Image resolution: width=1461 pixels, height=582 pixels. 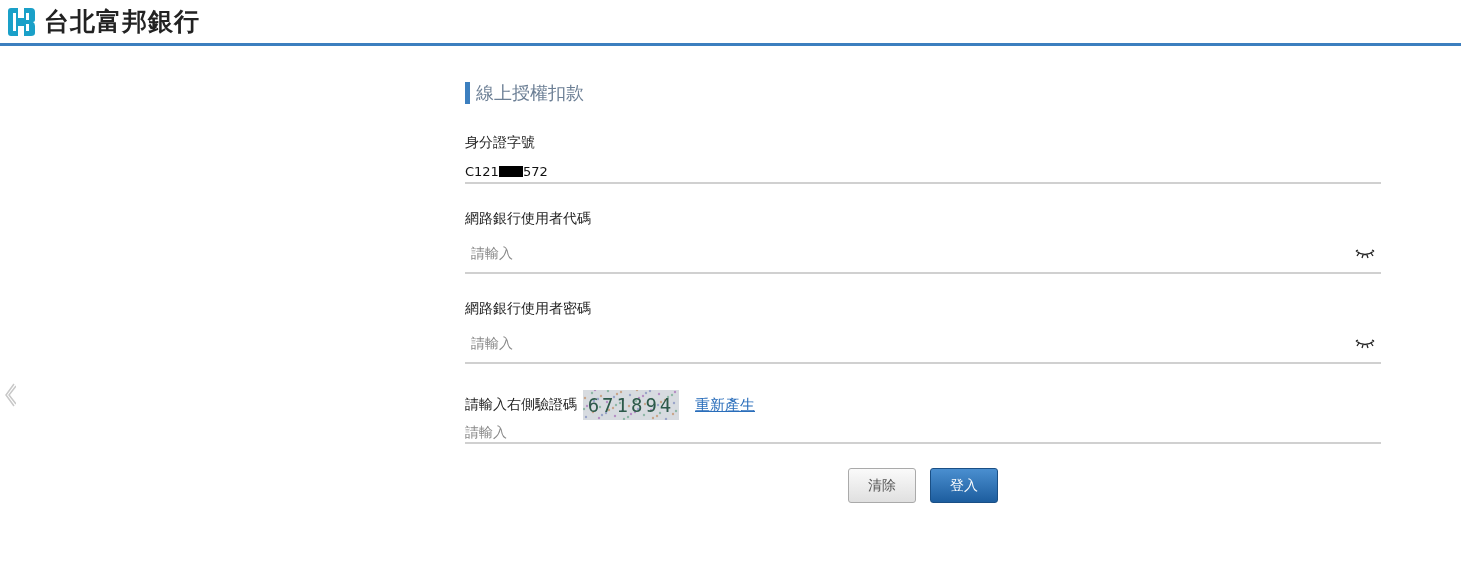 I want to click on bank-logo-icon, so click(x=21, y=21).